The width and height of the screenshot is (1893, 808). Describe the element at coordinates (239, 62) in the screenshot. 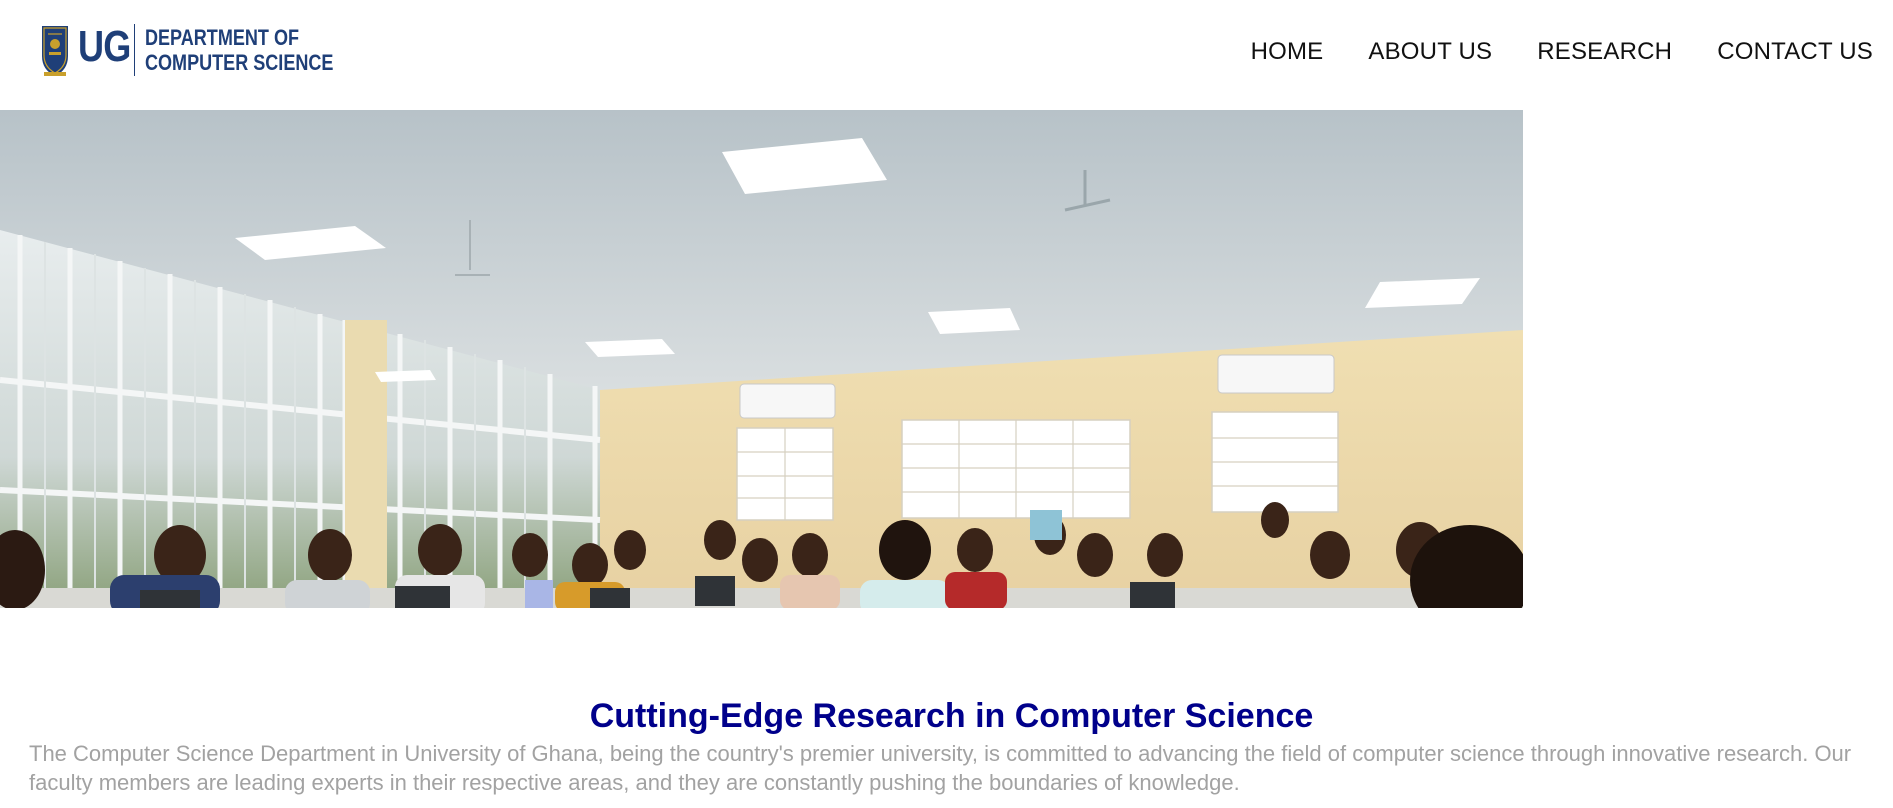

I see `department-line-2: COMPUTER SCIENCE` at that location.